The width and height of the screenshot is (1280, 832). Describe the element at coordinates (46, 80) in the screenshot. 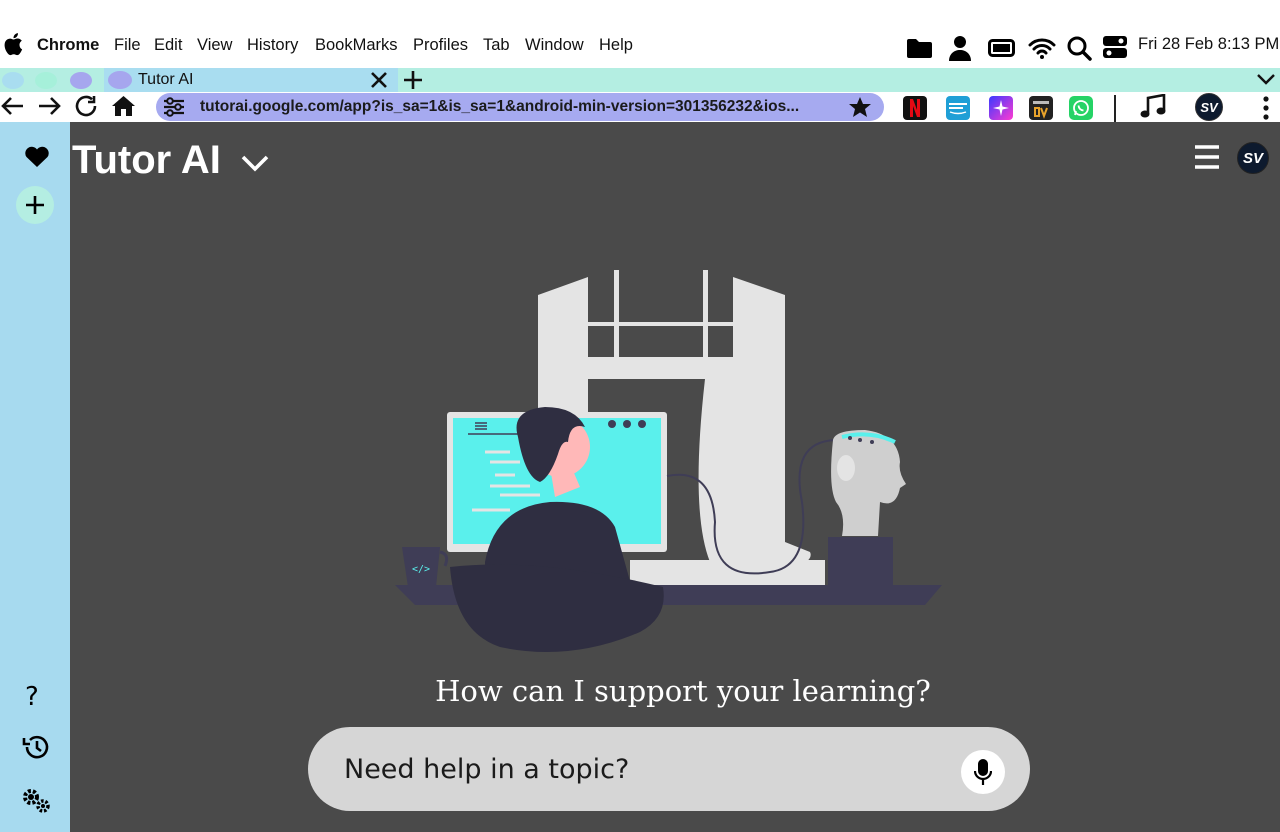

I see `minimize-window-button` at that location.